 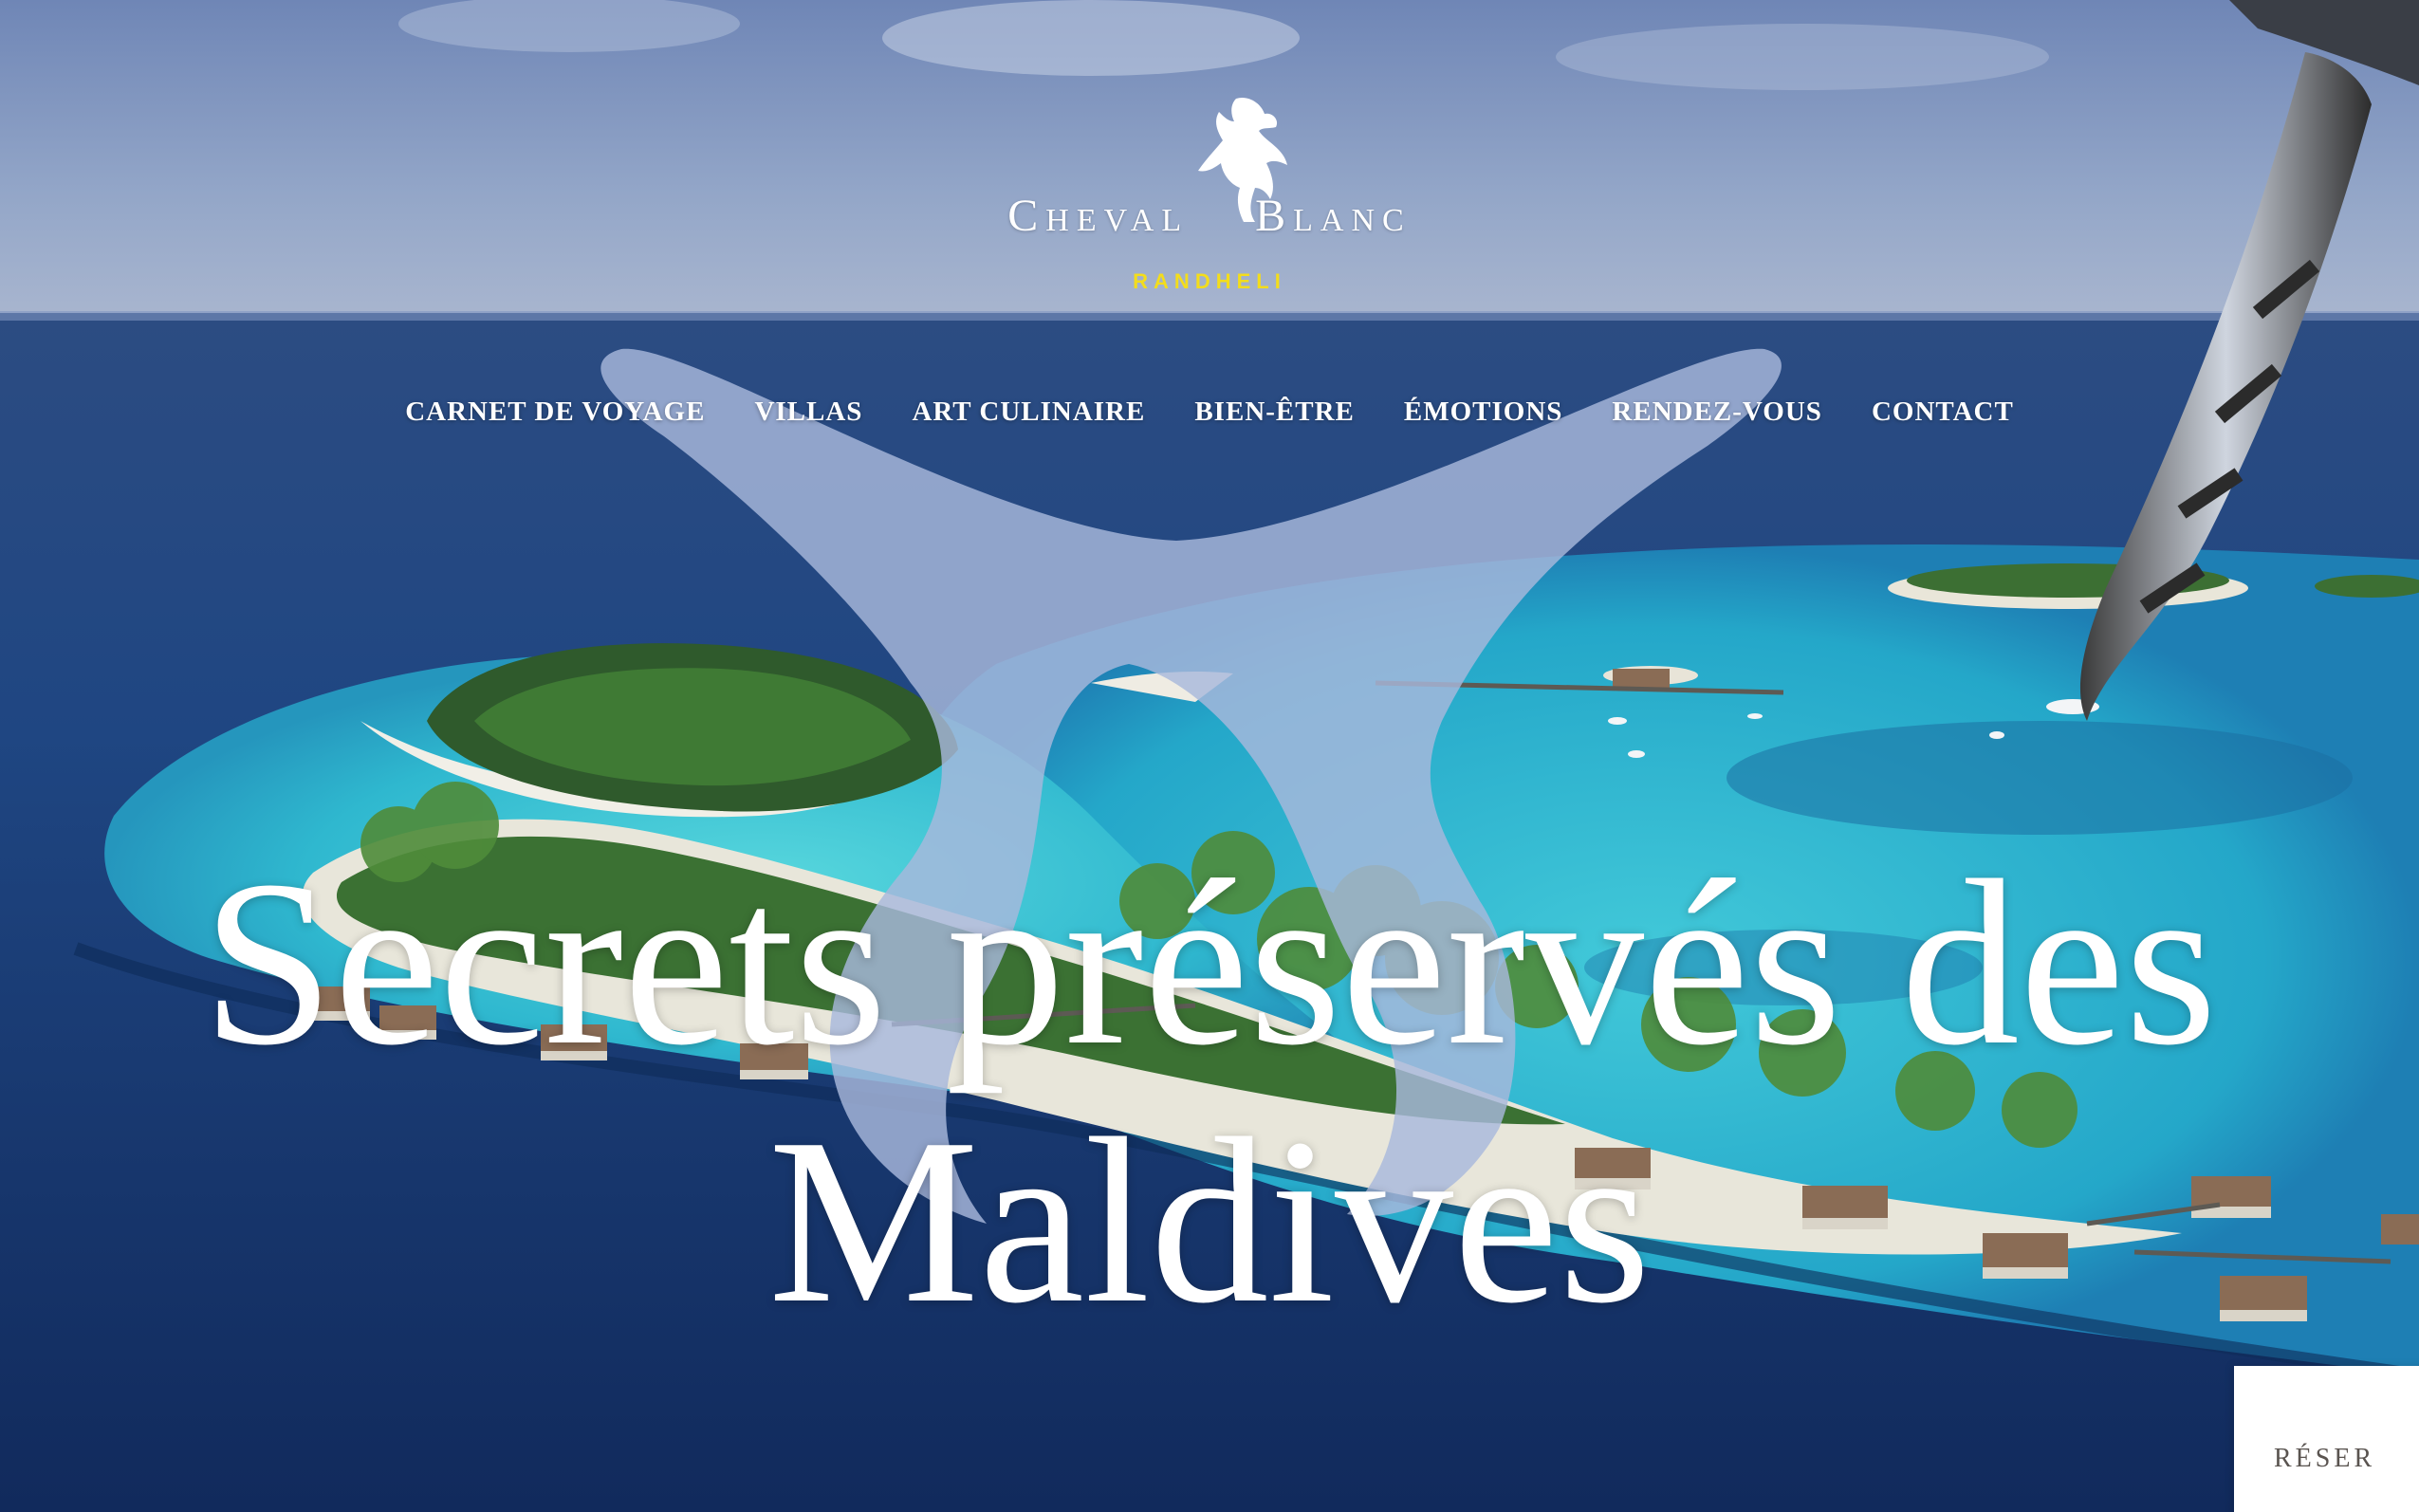 What do you see at coordinates (1028, 412) in the screenshot?
I see `nav-item-art-culinaire: ART CULINAIRE` at bounding box center [1028, 412].